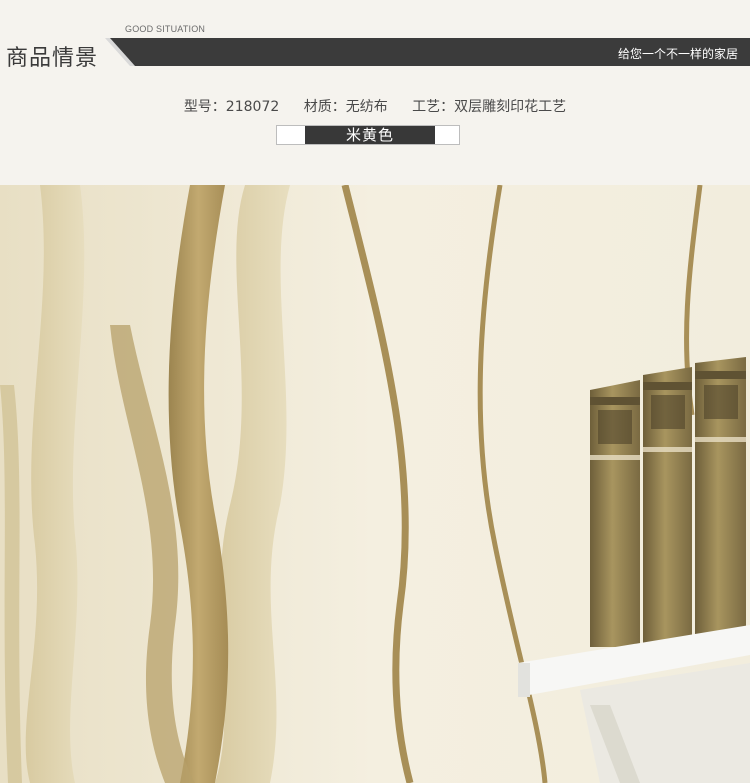 This screenshot has width=750, height=783. Describe the element at coordinates (345, 107) in the screenshot. I see `spec-material: 材质：无纺布` at that location.